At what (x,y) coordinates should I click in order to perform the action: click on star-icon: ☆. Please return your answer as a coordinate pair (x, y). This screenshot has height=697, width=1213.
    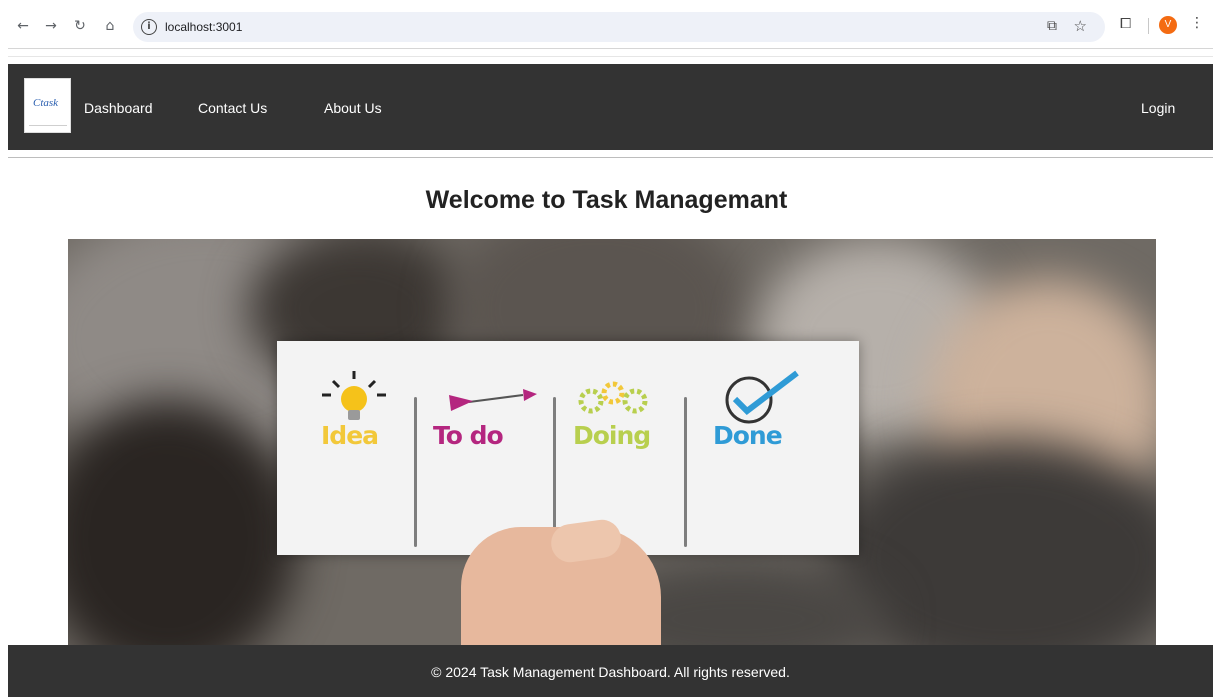
    Looking at the image, I should click on (1080, 26).